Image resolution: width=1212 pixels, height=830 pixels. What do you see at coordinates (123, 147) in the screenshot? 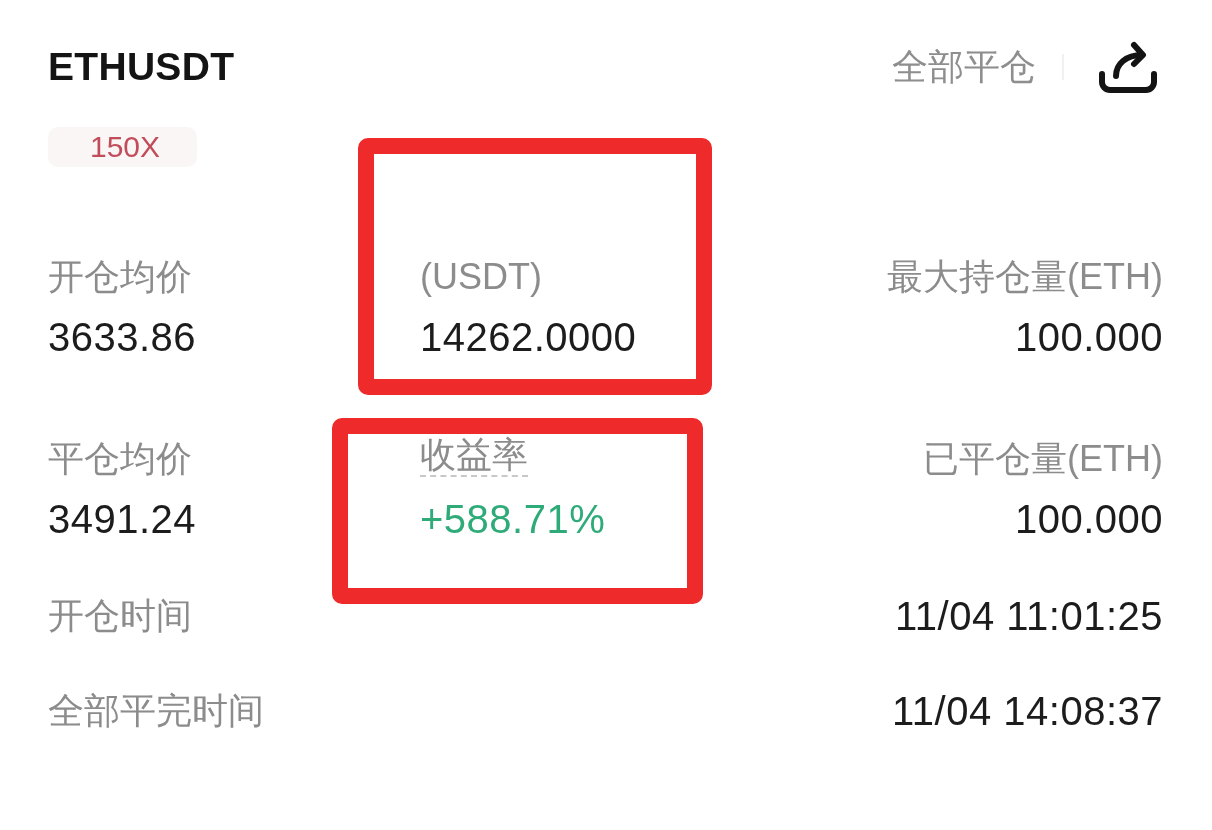
I see `leverage-tag: 150X` at bounding box center [123, 147].